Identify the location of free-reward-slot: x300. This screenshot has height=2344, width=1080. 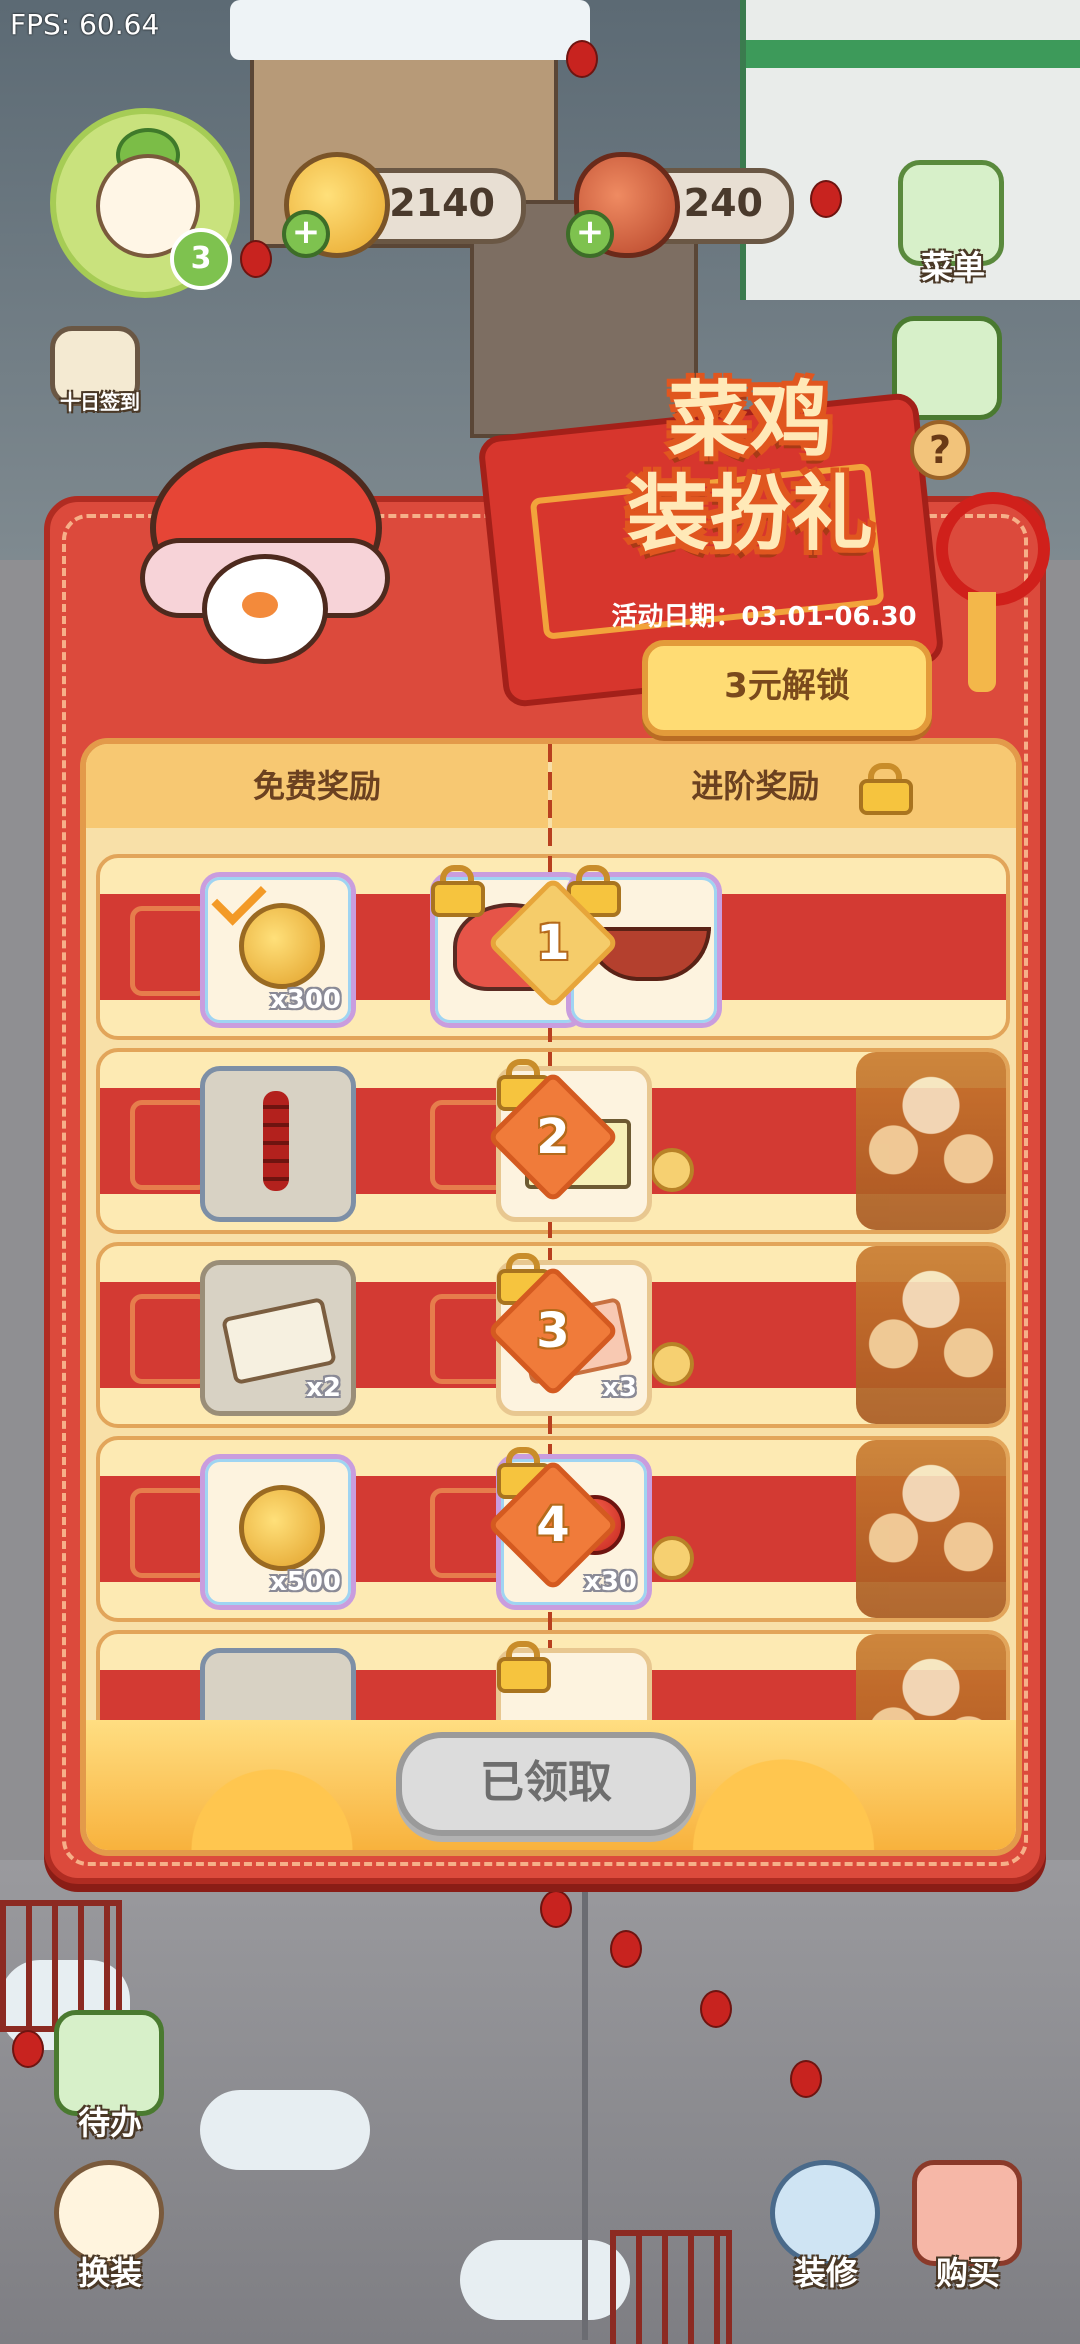
(278, 949).